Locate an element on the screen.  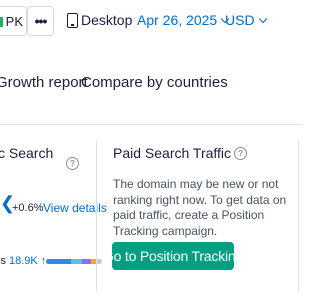
paid-search-header: Paid Search Traffic ? is located at coordinates (180, 153).